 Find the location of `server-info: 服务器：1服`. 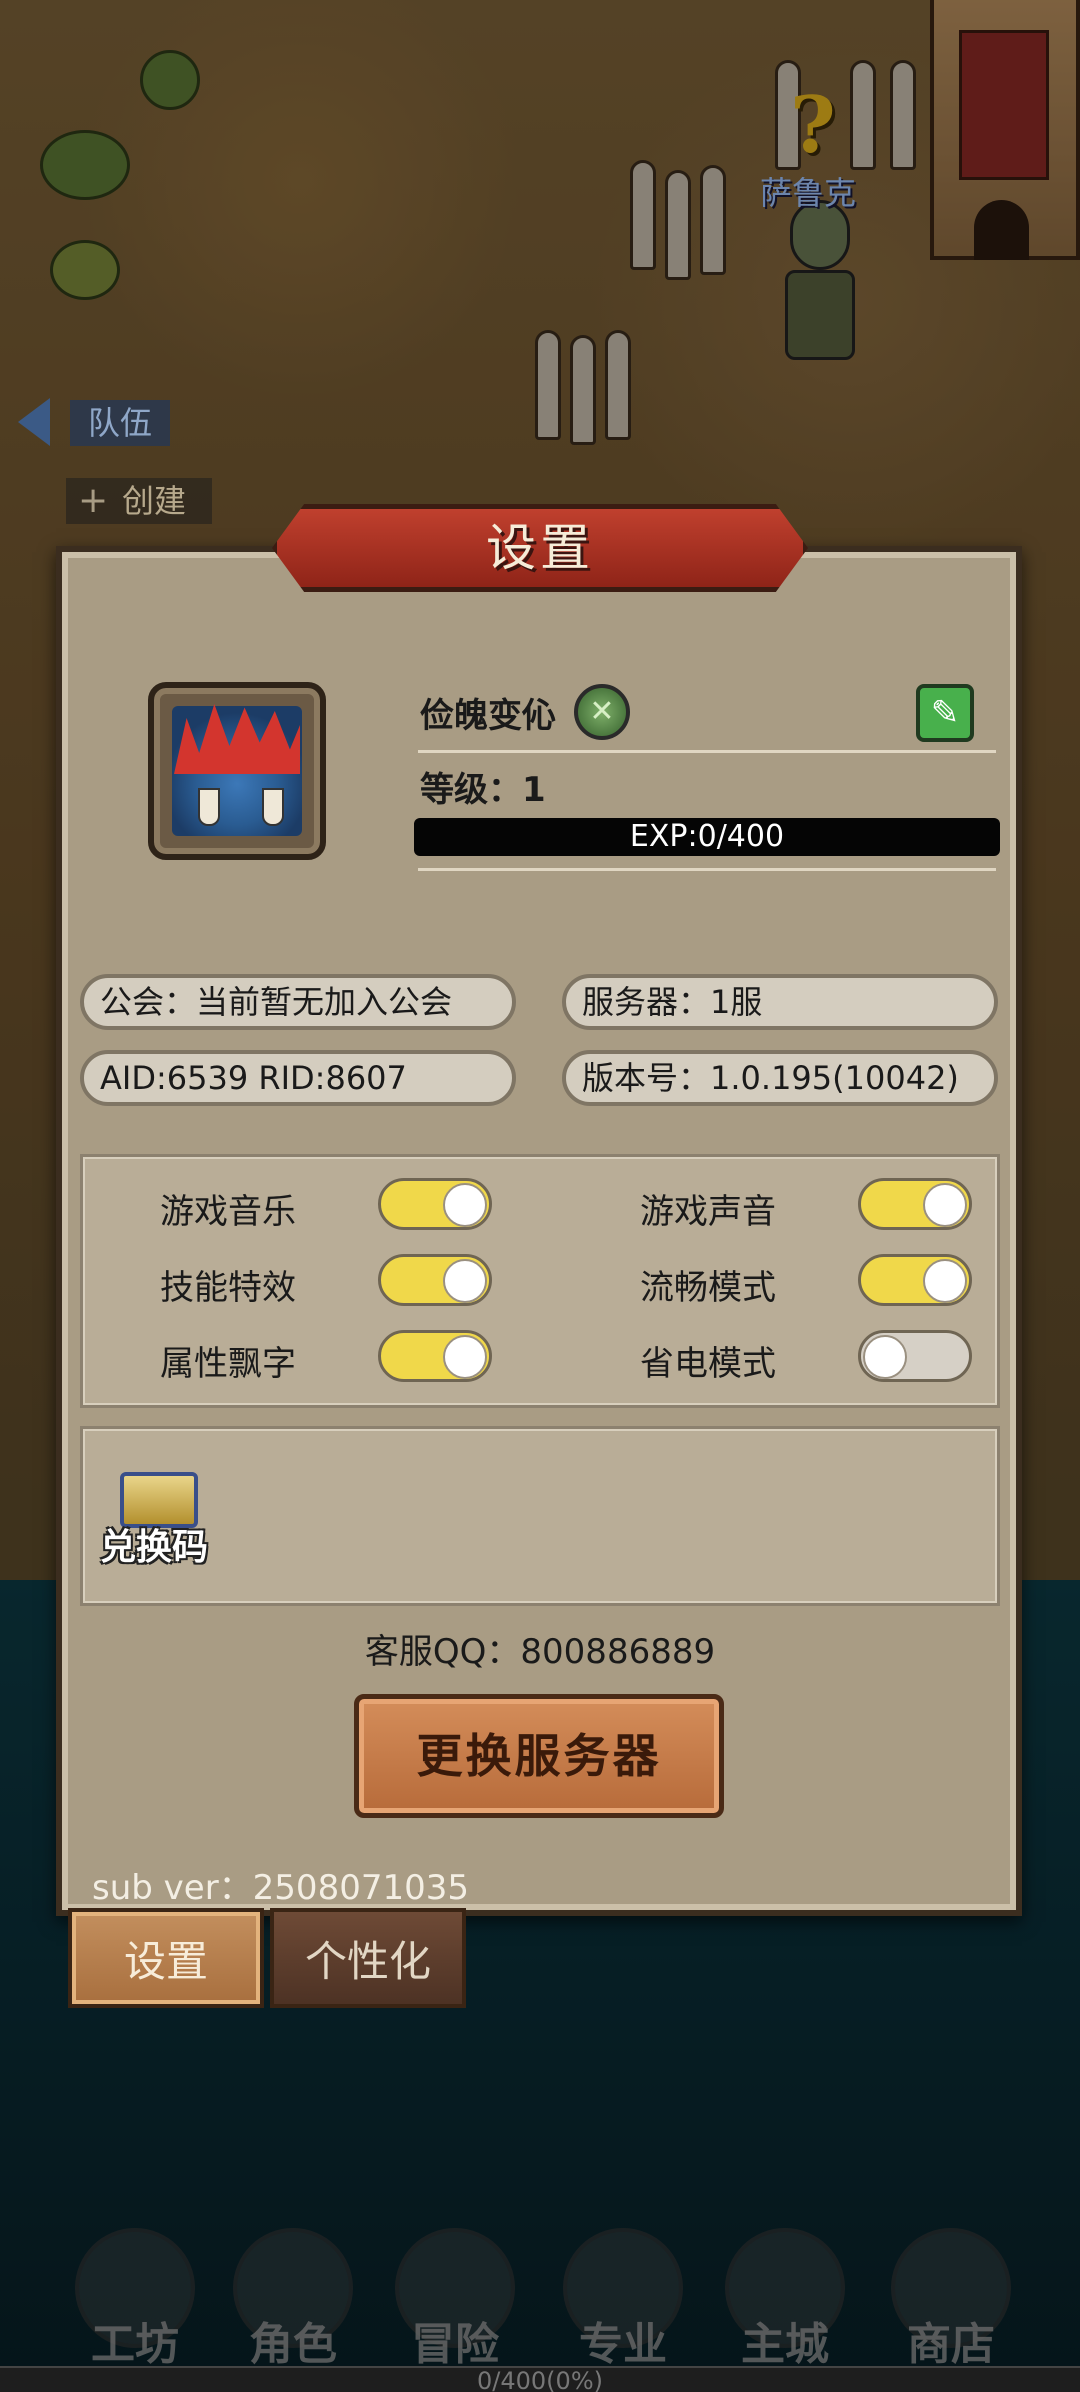

server-info: 服务器：1服 is located at coordinates (780, 1002).